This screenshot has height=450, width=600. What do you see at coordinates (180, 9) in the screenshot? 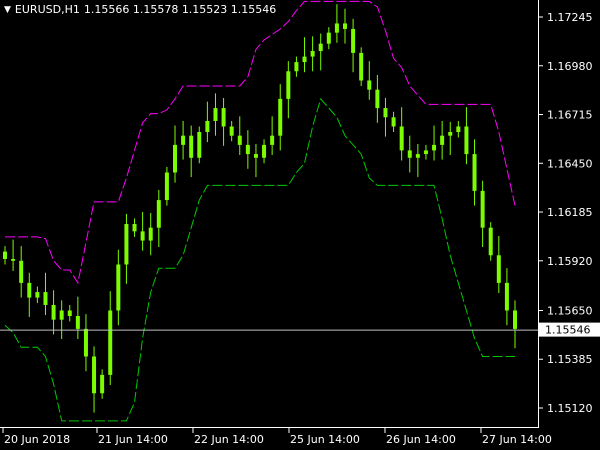
I see `ohlc-values: 1.15566 1.15578 1.15523 1.15546` at bounding box center [180, 9].